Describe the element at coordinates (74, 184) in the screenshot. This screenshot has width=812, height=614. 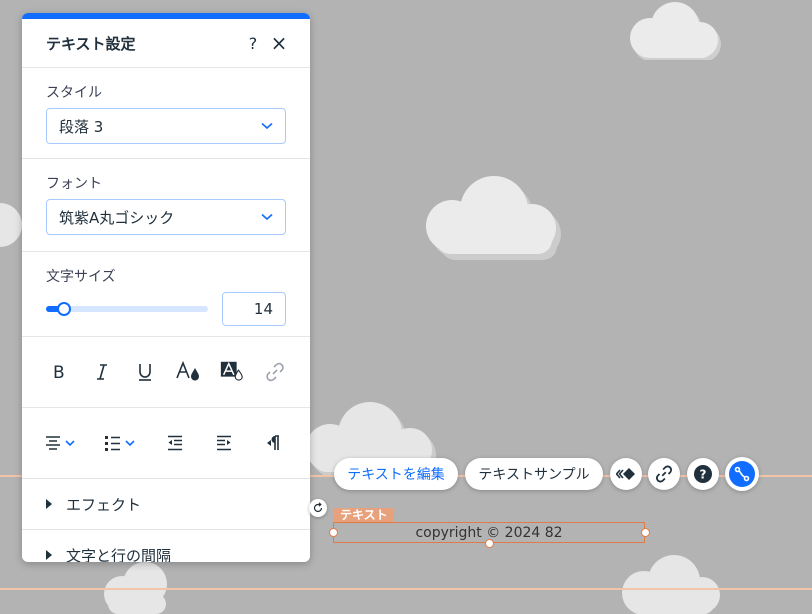
I see `font-label: フォント` at that location.